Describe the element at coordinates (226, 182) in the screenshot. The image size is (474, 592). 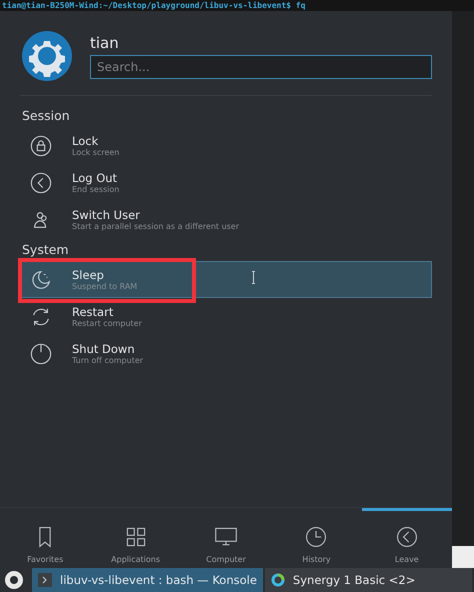
I see `menu-item: Log Out End session` at that location.